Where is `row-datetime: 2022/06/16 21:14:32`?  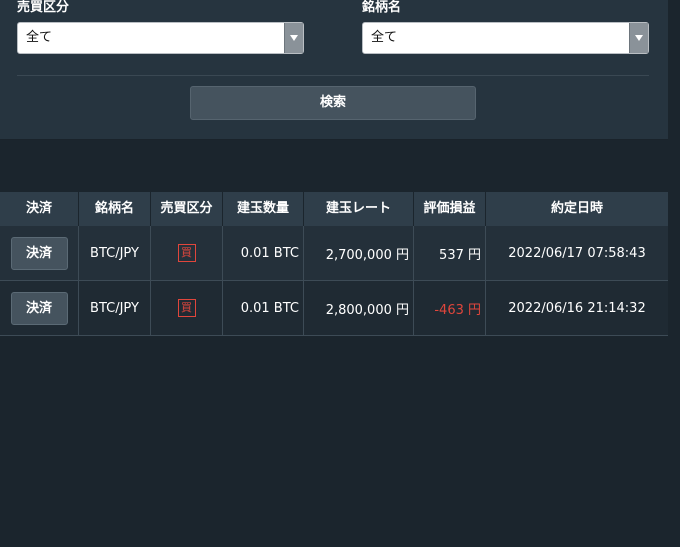 row-datetime: 2022/06/16 21:14:32 is located at coordinates (577, 308).